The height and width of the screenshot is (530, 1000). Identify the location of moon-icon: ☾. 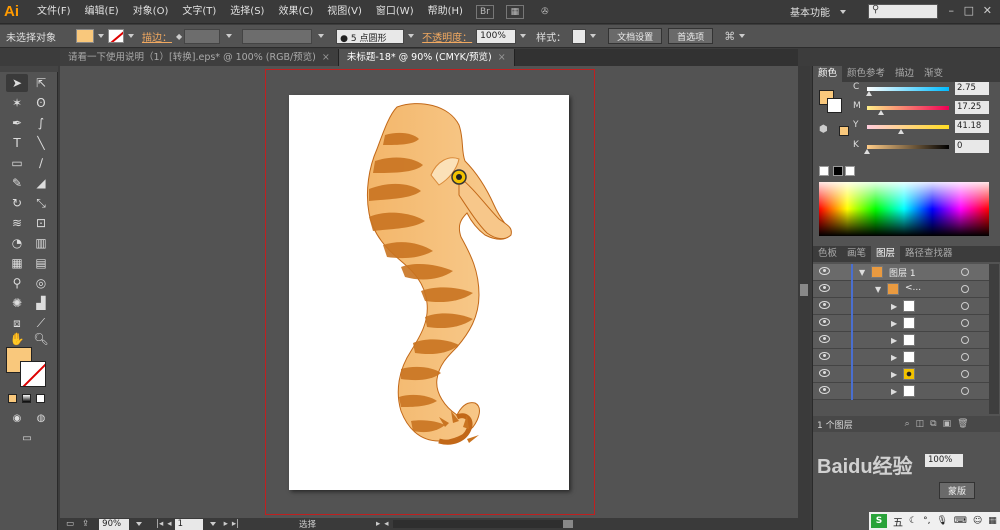
(913, 521).